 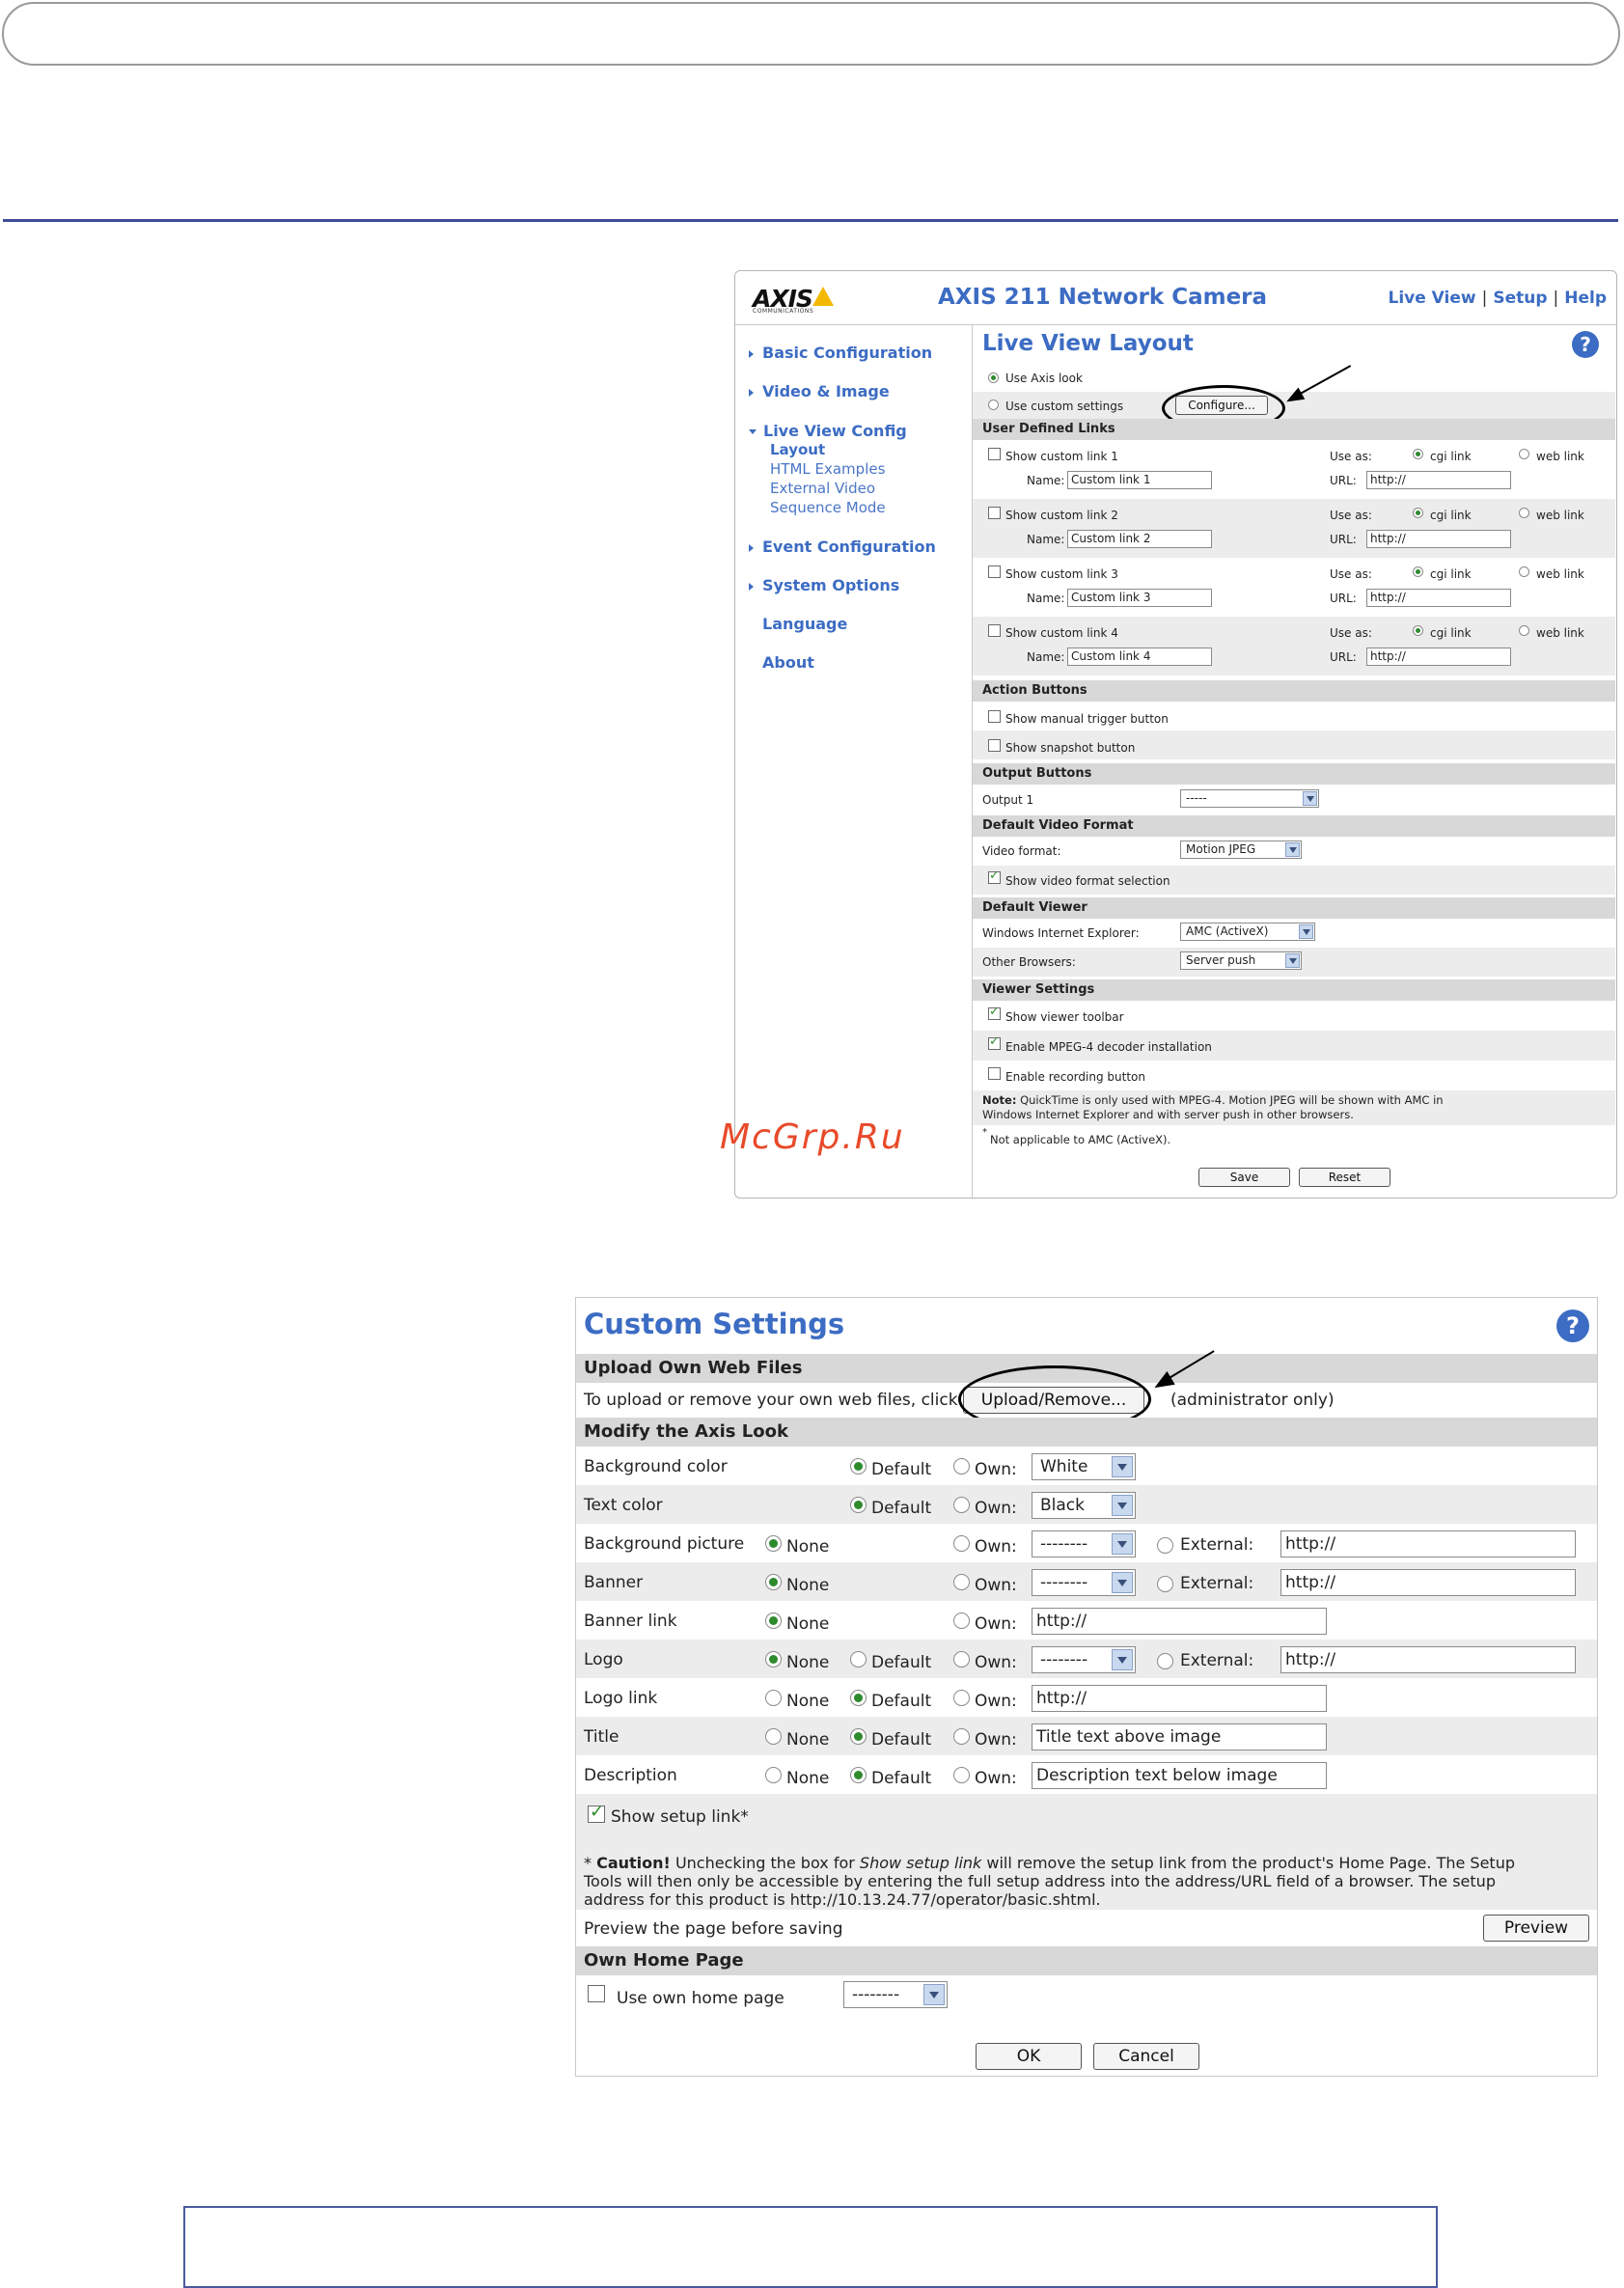 I want to click on cgi-link-2-radio, so click(x=1418, y=513).